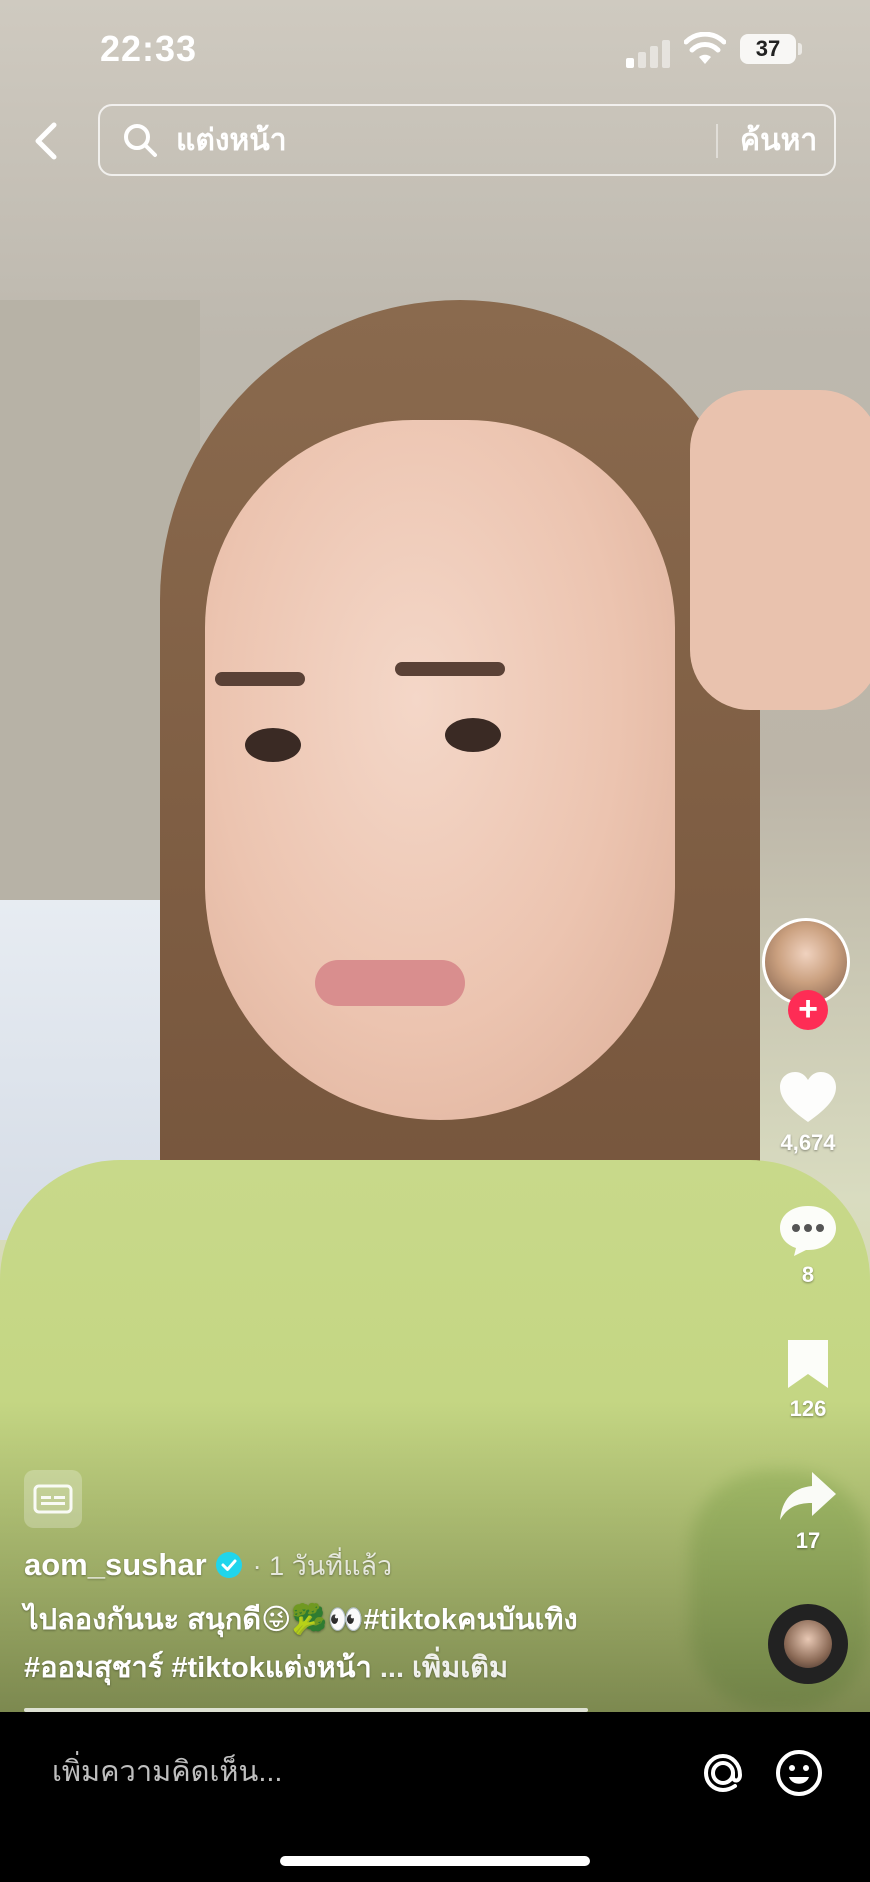 This screenshot has height=1882, width=870. What do you see at coordinates (444, 1668) in the screenshot?
I see `see-more-link: ... เพิ่มเติม` at bounding box center [444, 1668].